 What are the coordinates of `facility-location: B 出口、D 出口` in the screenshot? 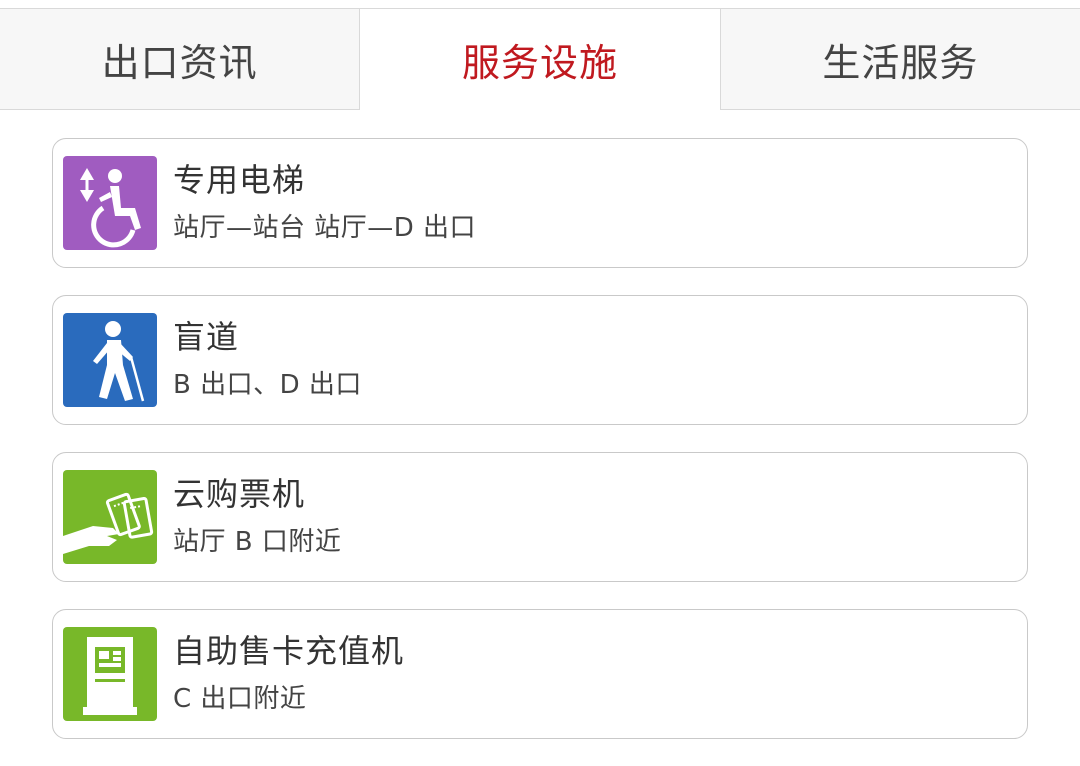 It's located at (267, 385).